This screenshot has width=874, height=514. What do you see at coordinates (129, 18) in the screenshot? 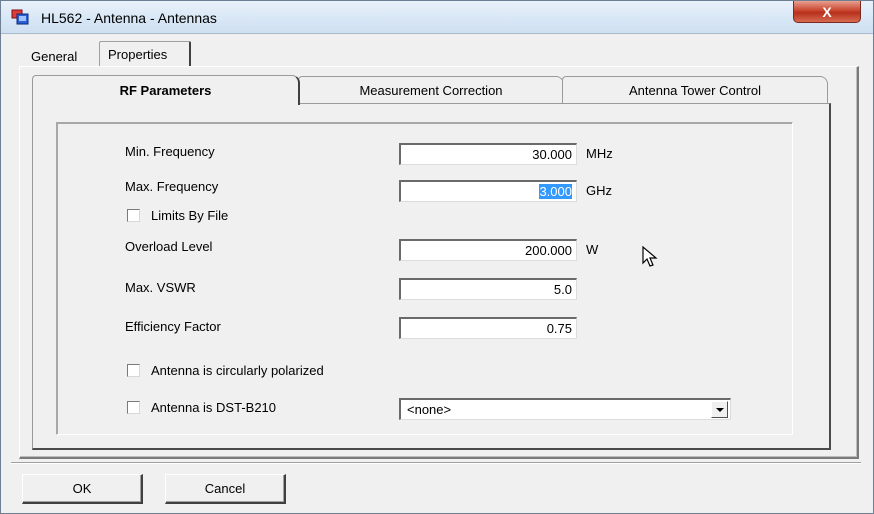
I see `window-title: HL562 - Antenna - Antennas` at bounding box center [129, 18].